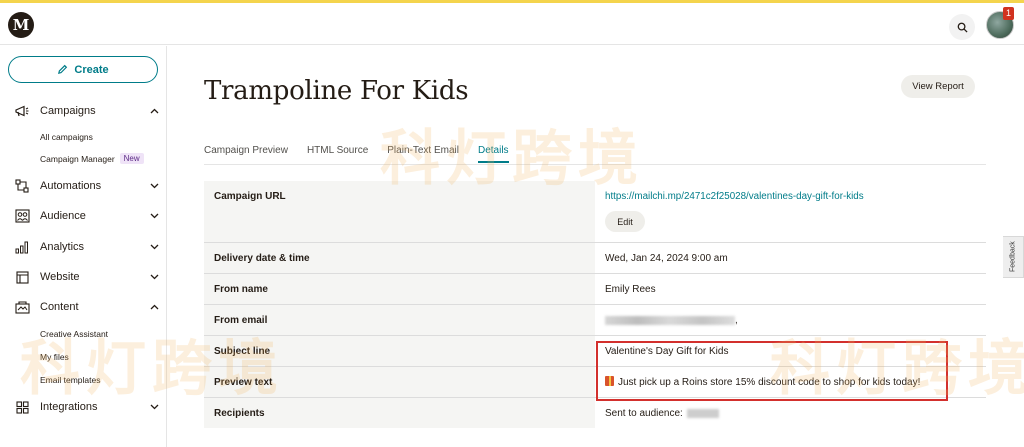 Image resolution: width=1024 pixels, height=447 pixels. Describe the element at coordinates (644, 413) in the screenshot. I see `recipients-value: Sent to audience:` at that location.